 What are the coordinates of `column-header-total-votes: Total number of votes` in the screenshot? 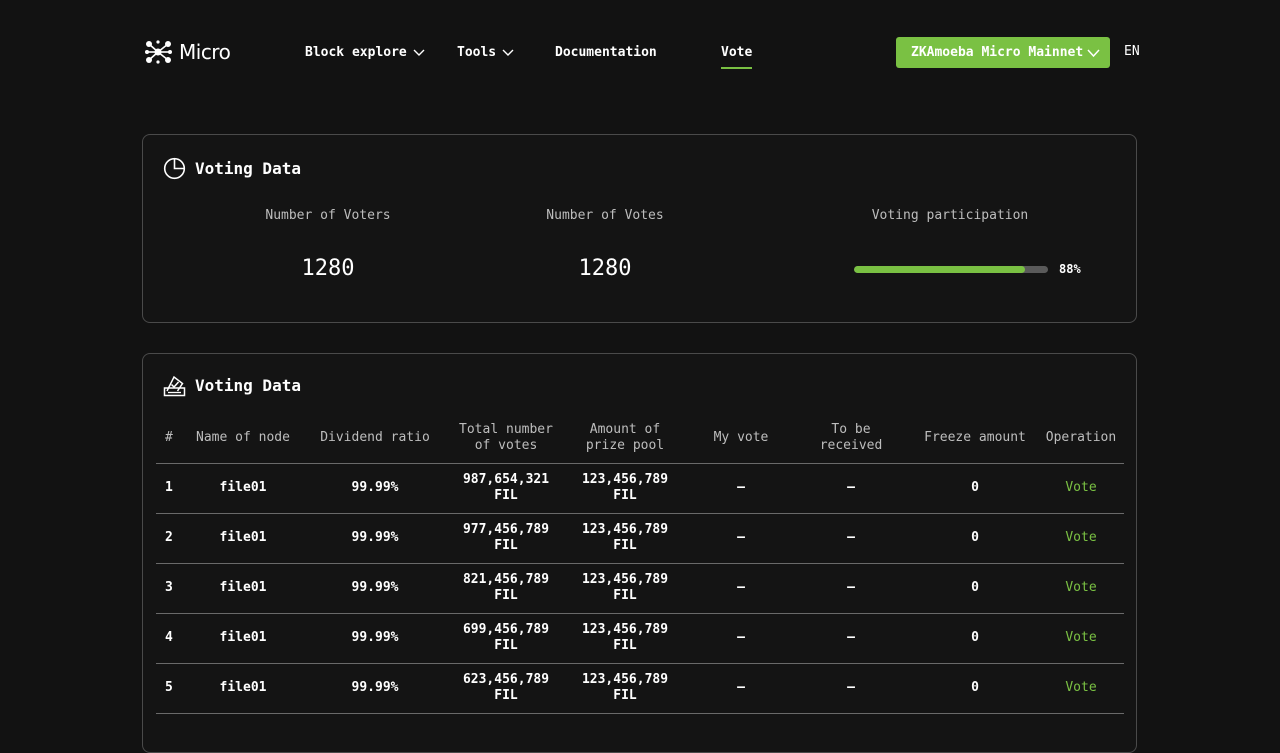 It's located at (506, 439).